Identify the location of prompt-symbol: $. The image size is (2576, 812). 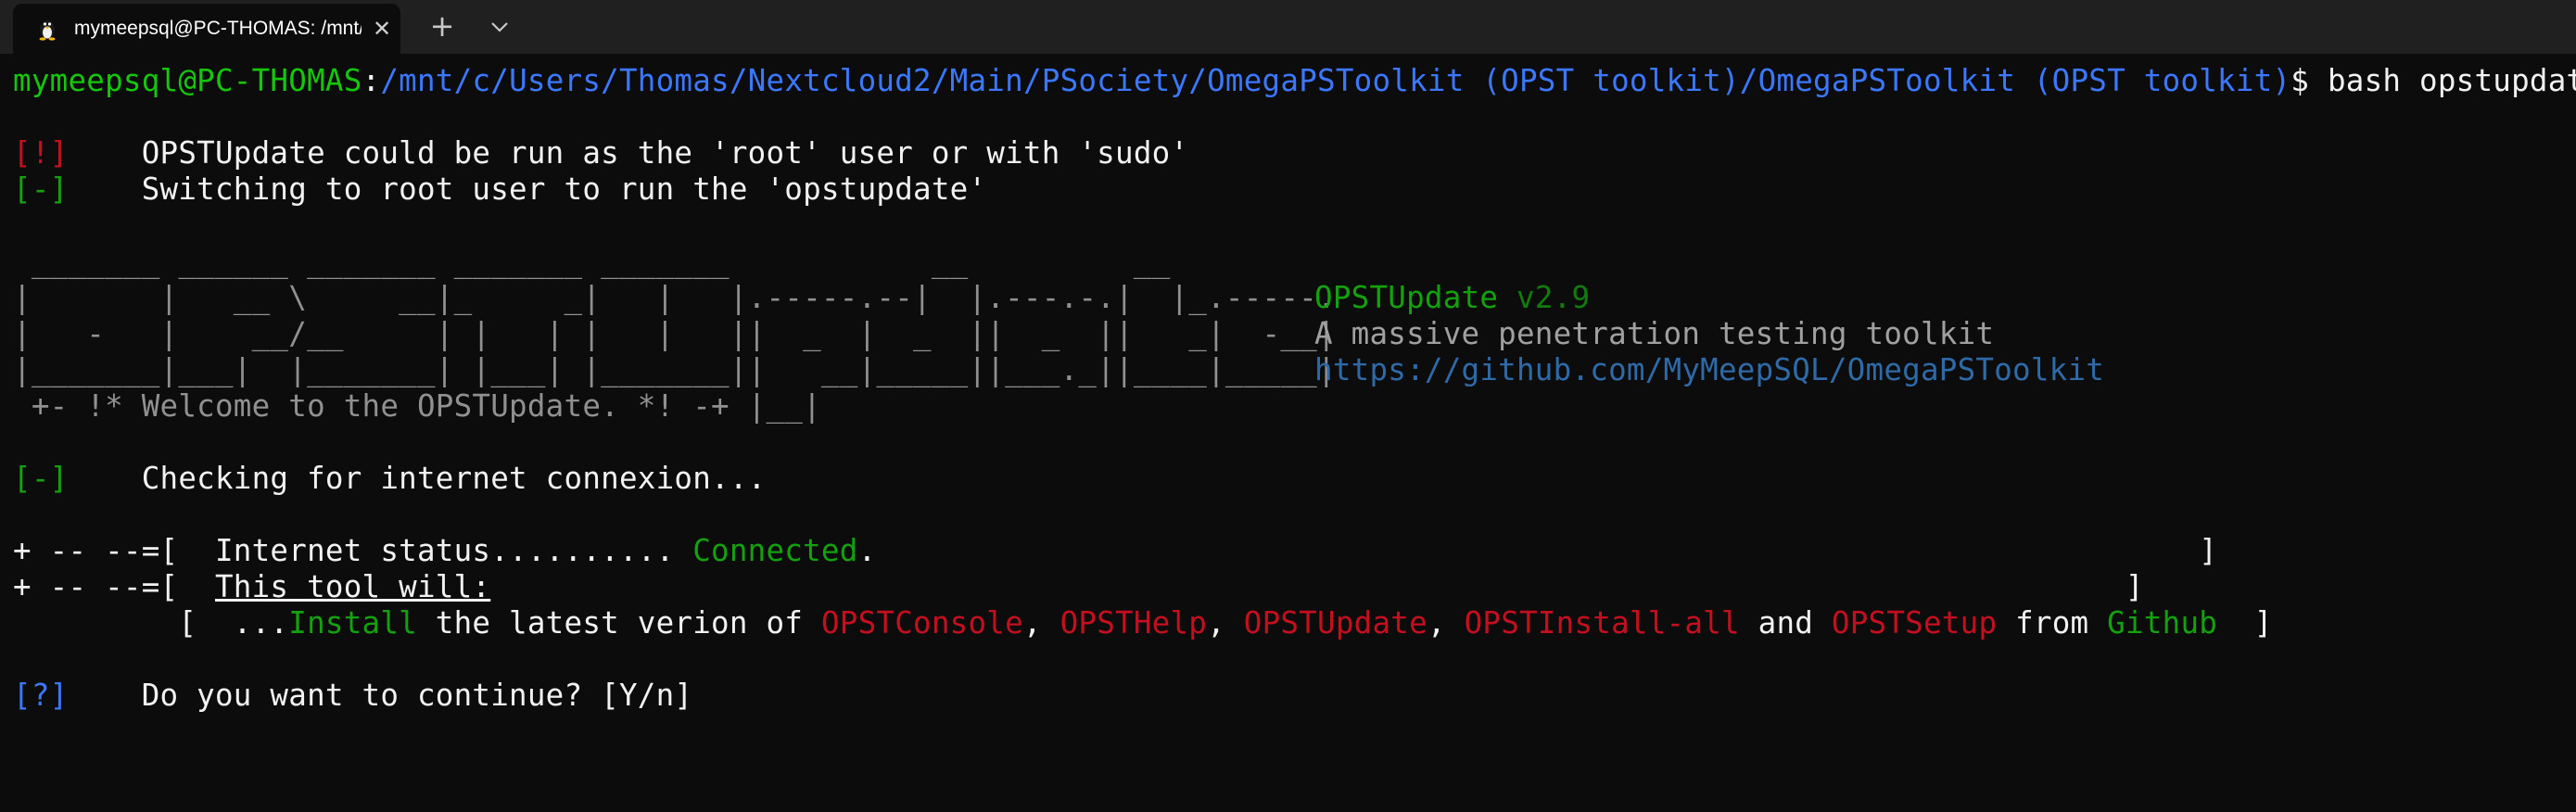
(2300, 80).